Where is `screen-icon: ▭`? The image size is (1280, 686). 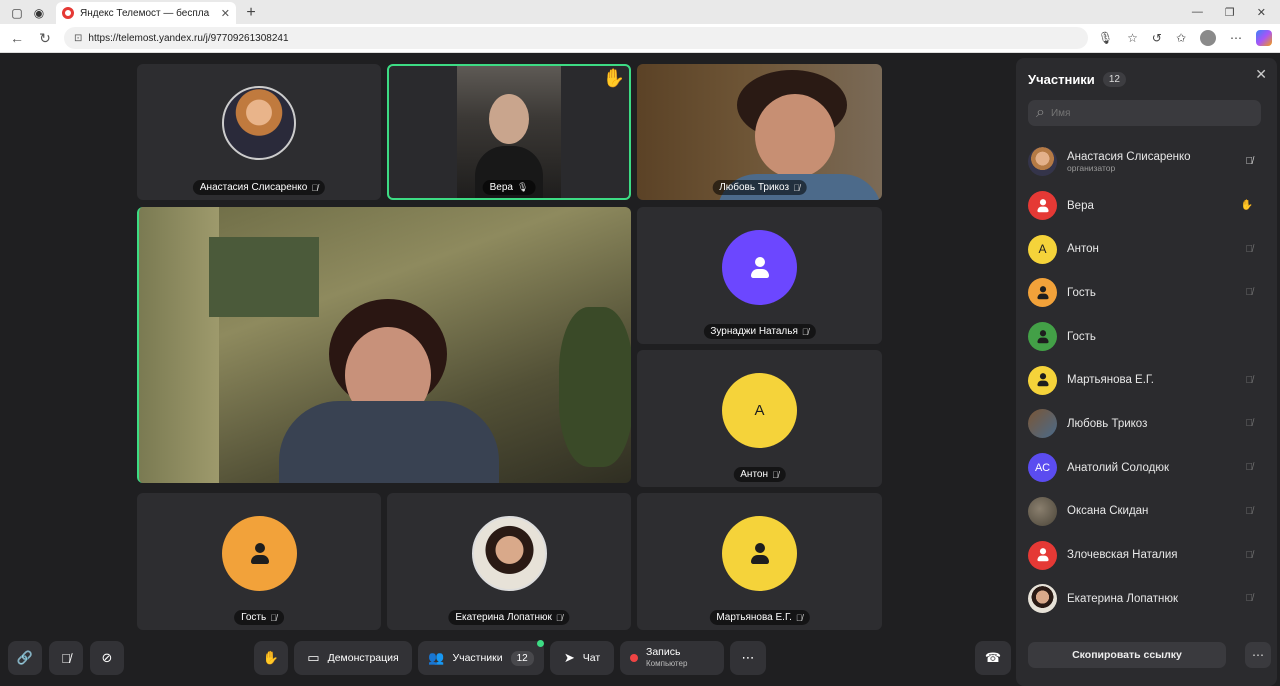
screen-icon: ▭ is located at coordinates (313, 657).